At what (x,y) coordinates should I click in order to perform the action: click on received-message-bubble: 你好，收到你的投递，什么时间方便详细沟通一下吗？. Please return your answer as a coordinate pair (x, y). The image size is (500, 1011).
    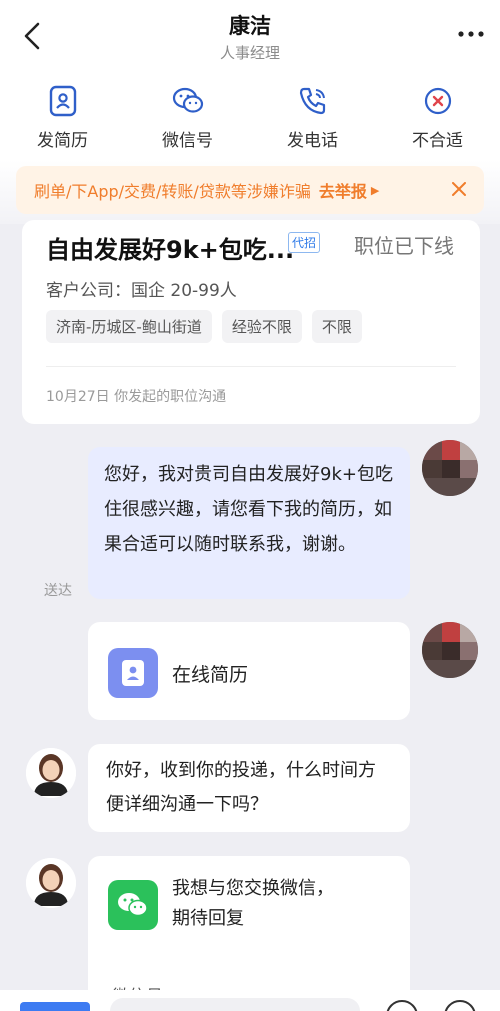
    Looking at the image, I should click on (249, 788).